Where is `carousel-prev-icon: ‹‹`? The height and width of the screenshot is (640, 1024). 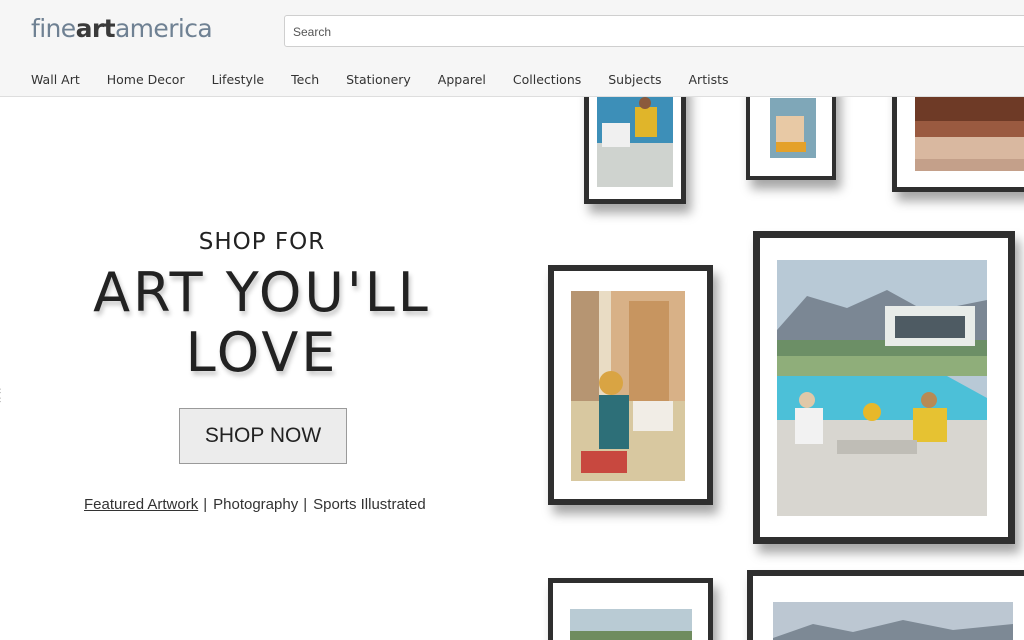 carousel-prev-icon: ‹‹ is located at coordinates (0, 395).